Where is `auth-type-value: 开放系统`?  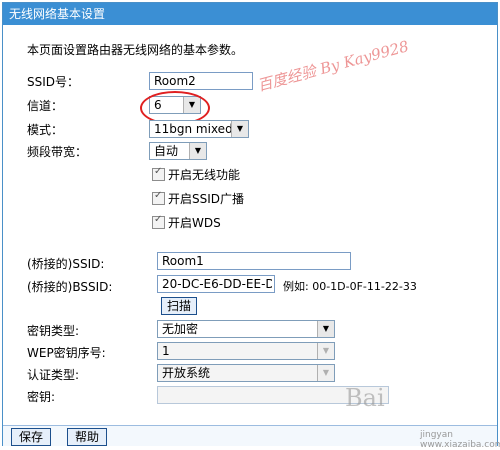
auth-type-value: 开放系统 is located at coordinates (186, 373).